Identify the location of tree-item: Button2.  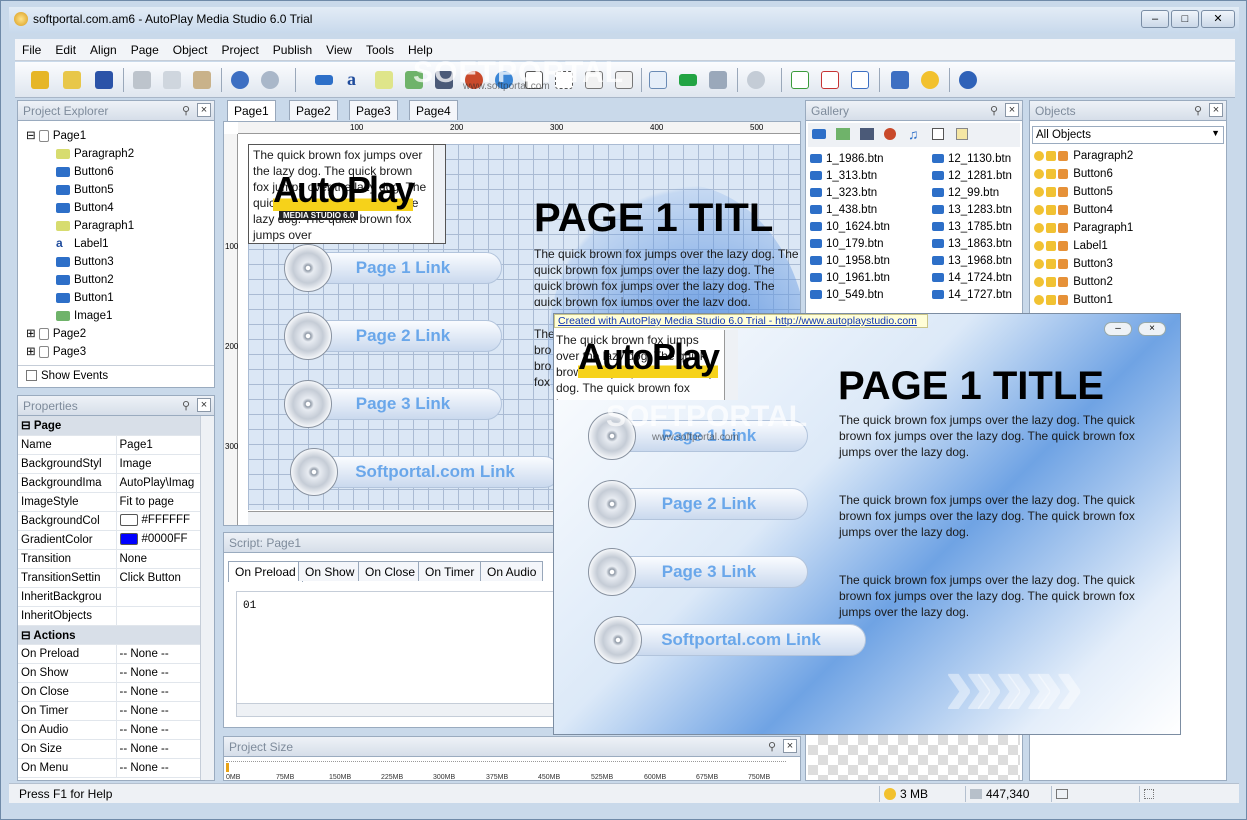
(120, 280).